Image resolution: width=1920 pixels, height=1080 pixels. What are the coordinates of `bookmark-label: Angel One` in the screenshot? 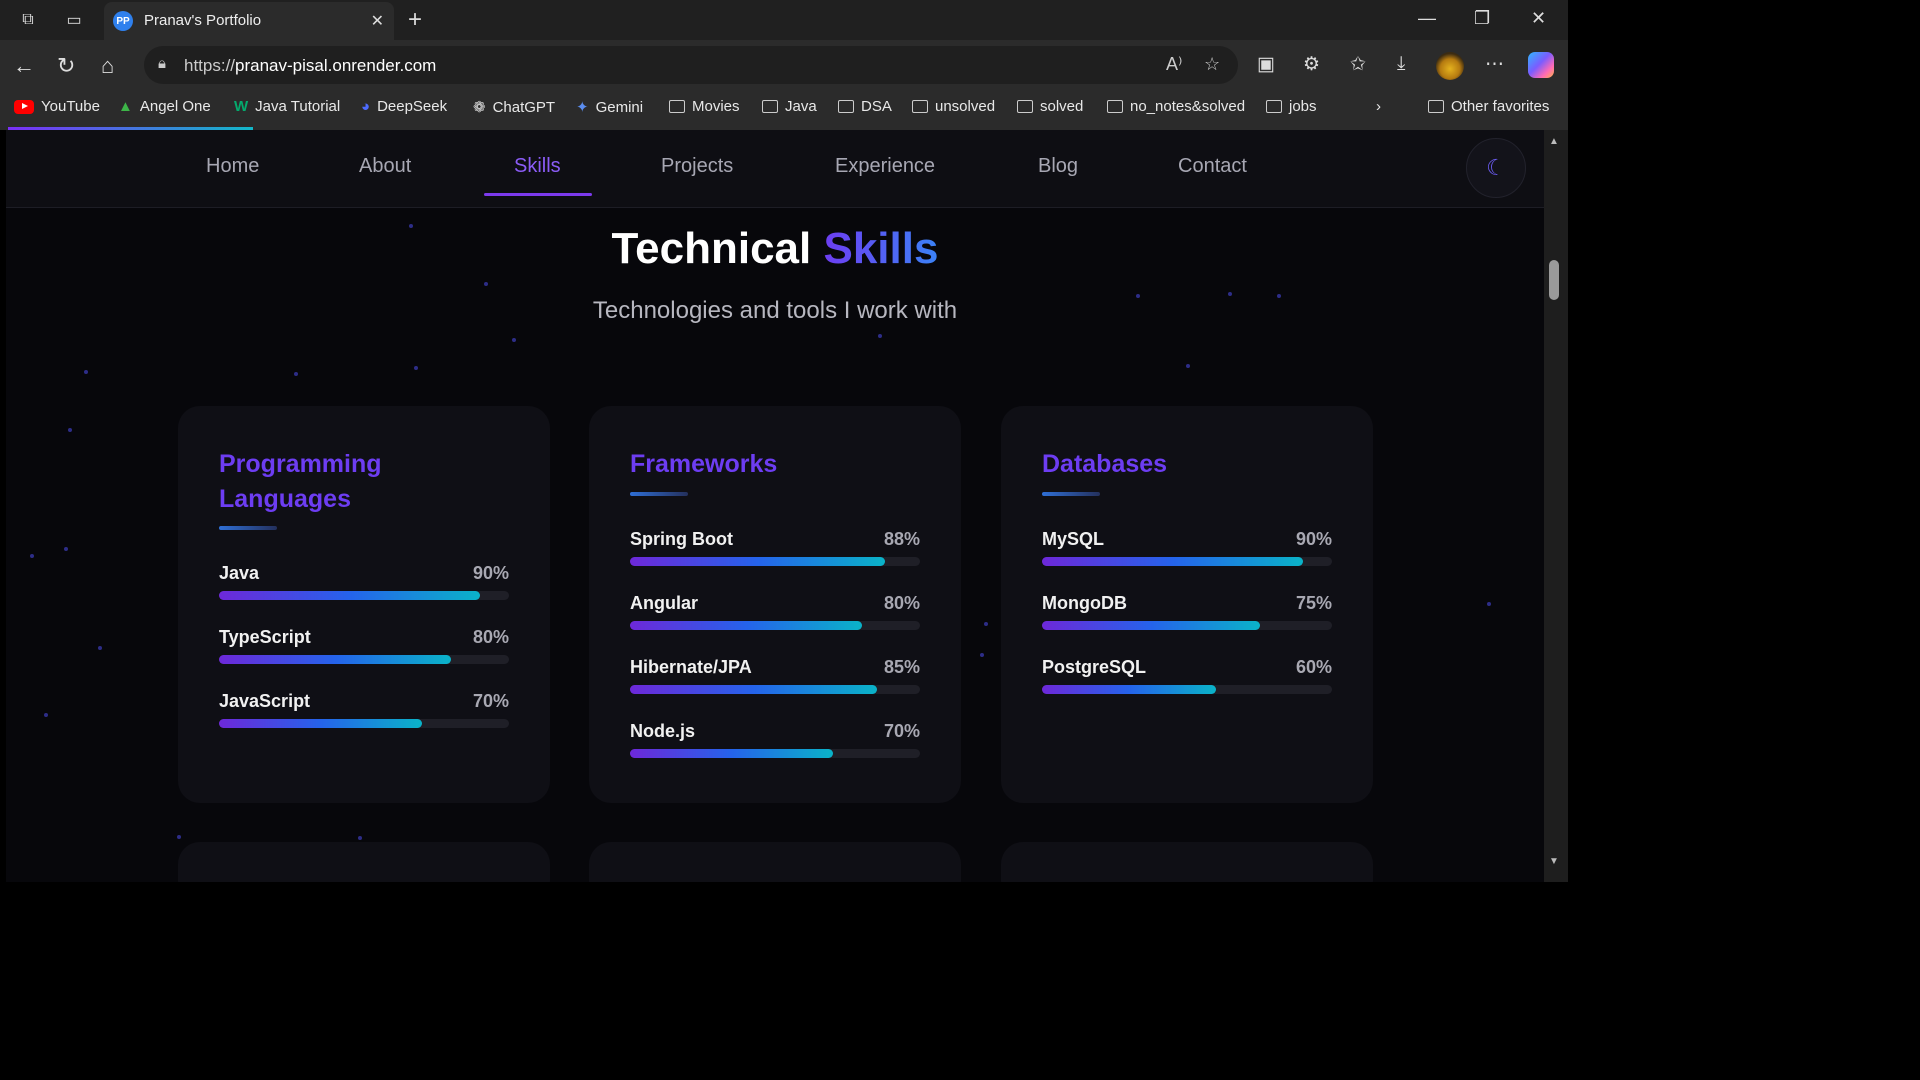 It's located at (175, 106).